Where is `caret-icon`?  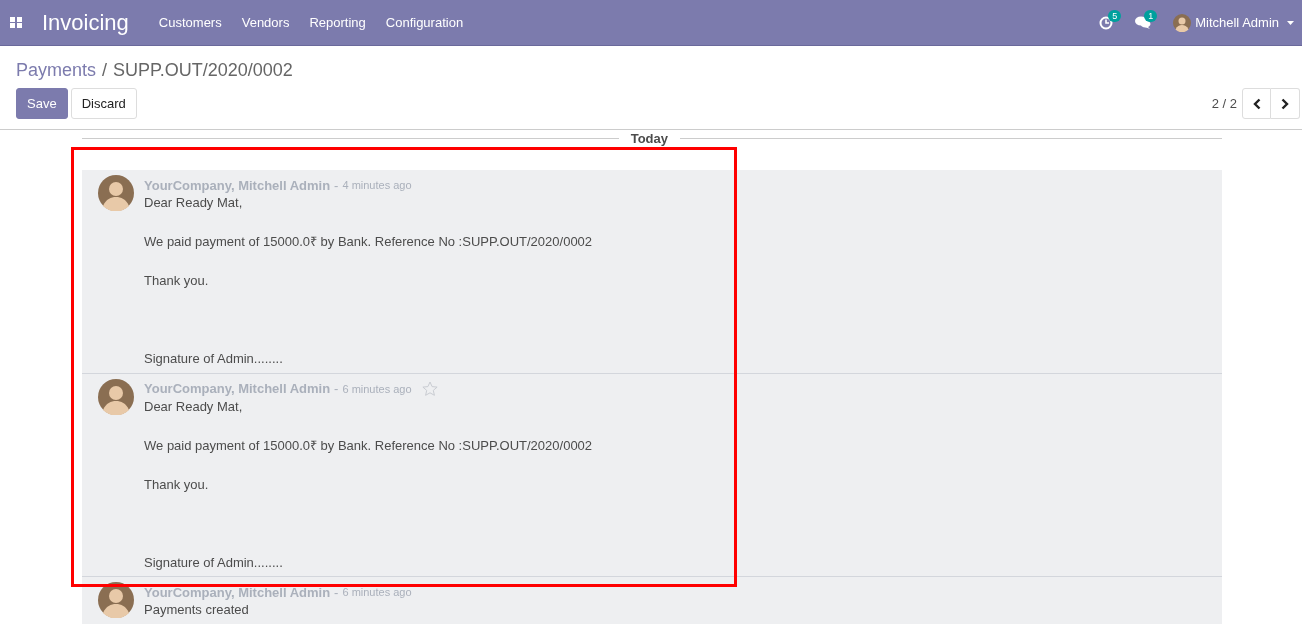
caret-icon is located at coordinates (1290, 22).